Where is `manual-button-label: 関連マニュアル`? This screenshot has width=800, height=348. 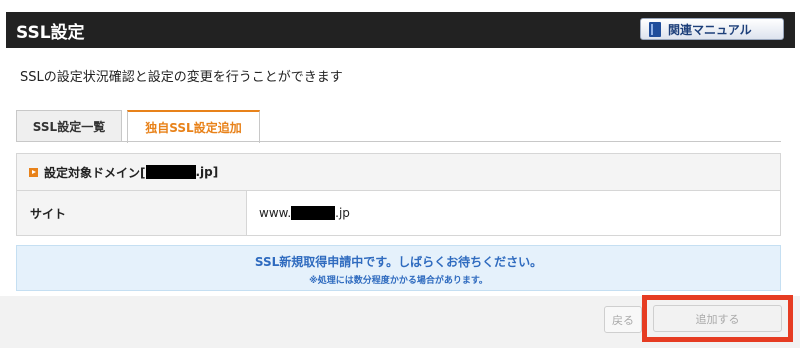 manual-button-label: 関連マニュアル is located at coordinates (710, 29).